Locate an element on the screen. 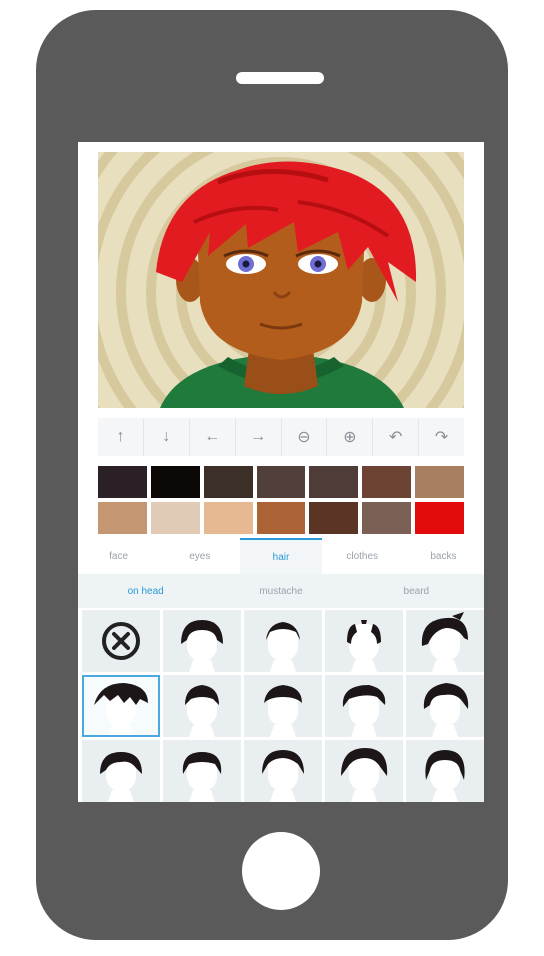 Image resolution: width=544 pixels, height=956 pixels. zoom-in-button: ⊕ is located at coordinates (350, 437).